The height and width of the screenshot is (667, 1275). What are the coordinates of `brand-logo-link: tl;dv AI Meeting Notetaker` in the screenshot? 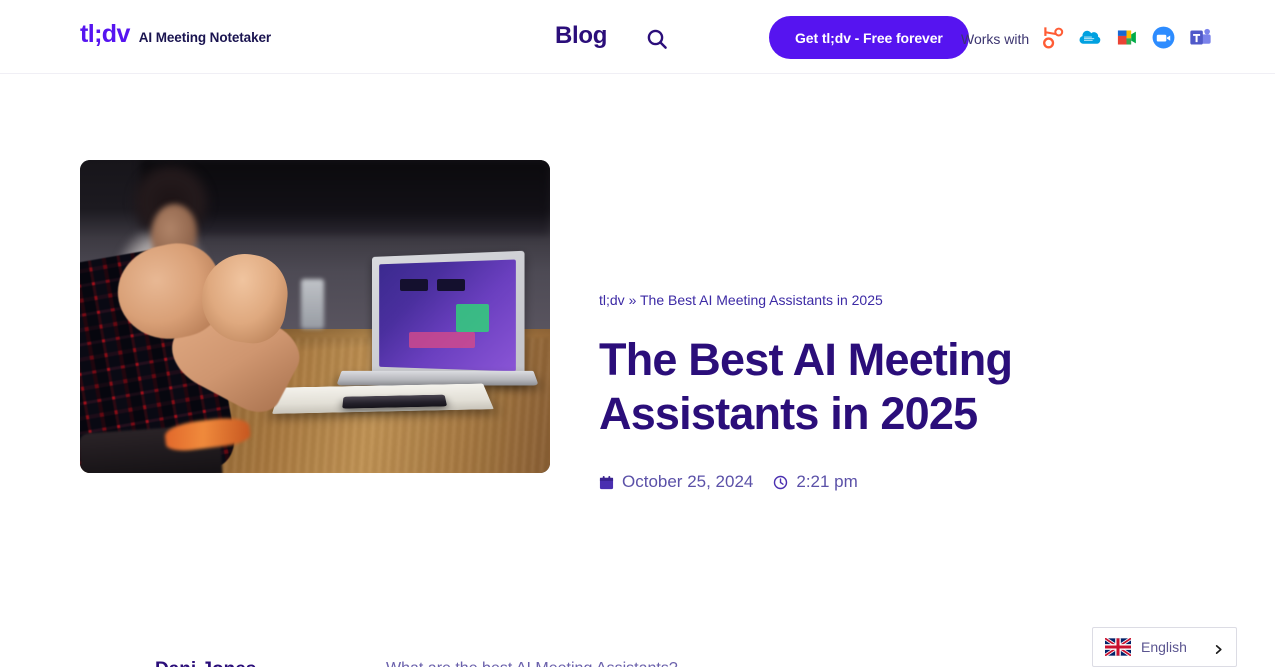 It's located at (175, 34).